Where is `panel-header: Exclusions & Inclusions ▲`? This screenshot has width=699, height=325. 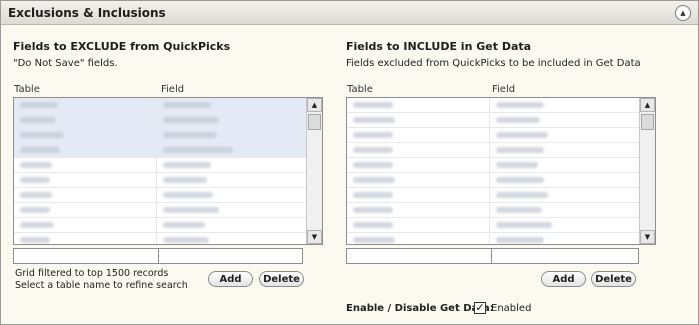 panel-header: Exclusions & Inclusions ▲ is located at coordinates (349, 13).